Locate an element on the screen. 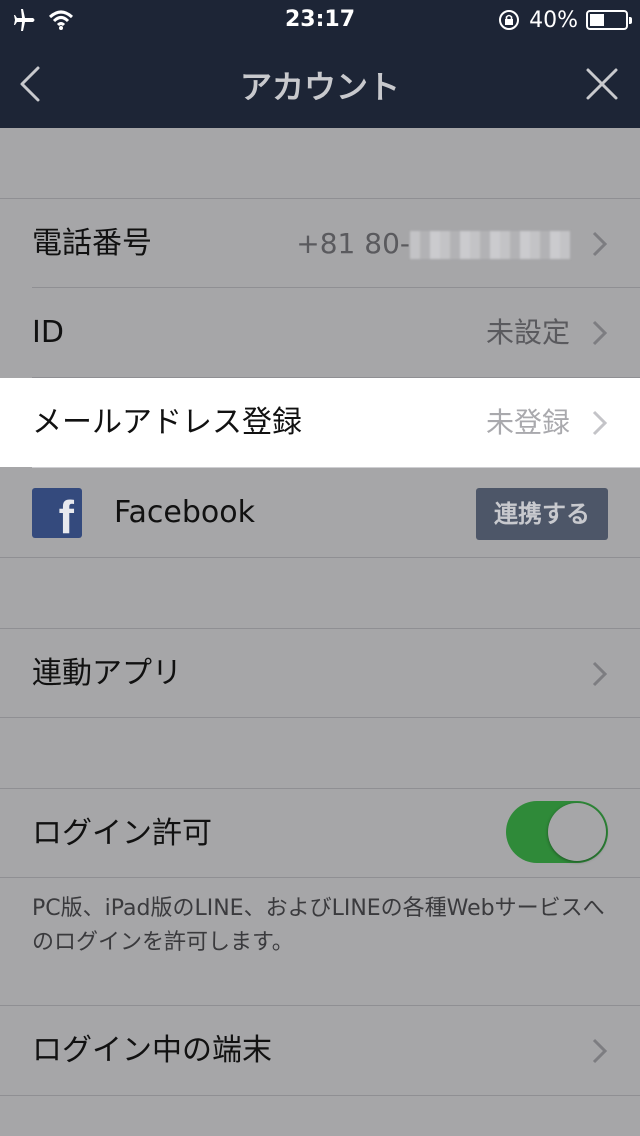  facebook-row: f Facebook 連携する is located at coordinates (320, 512).